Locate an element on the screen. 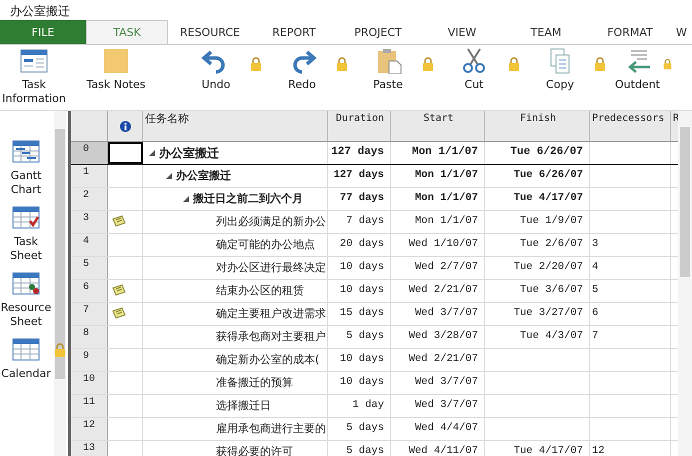  calendar-view-button: Calendar is located at coordinates (26, 359).